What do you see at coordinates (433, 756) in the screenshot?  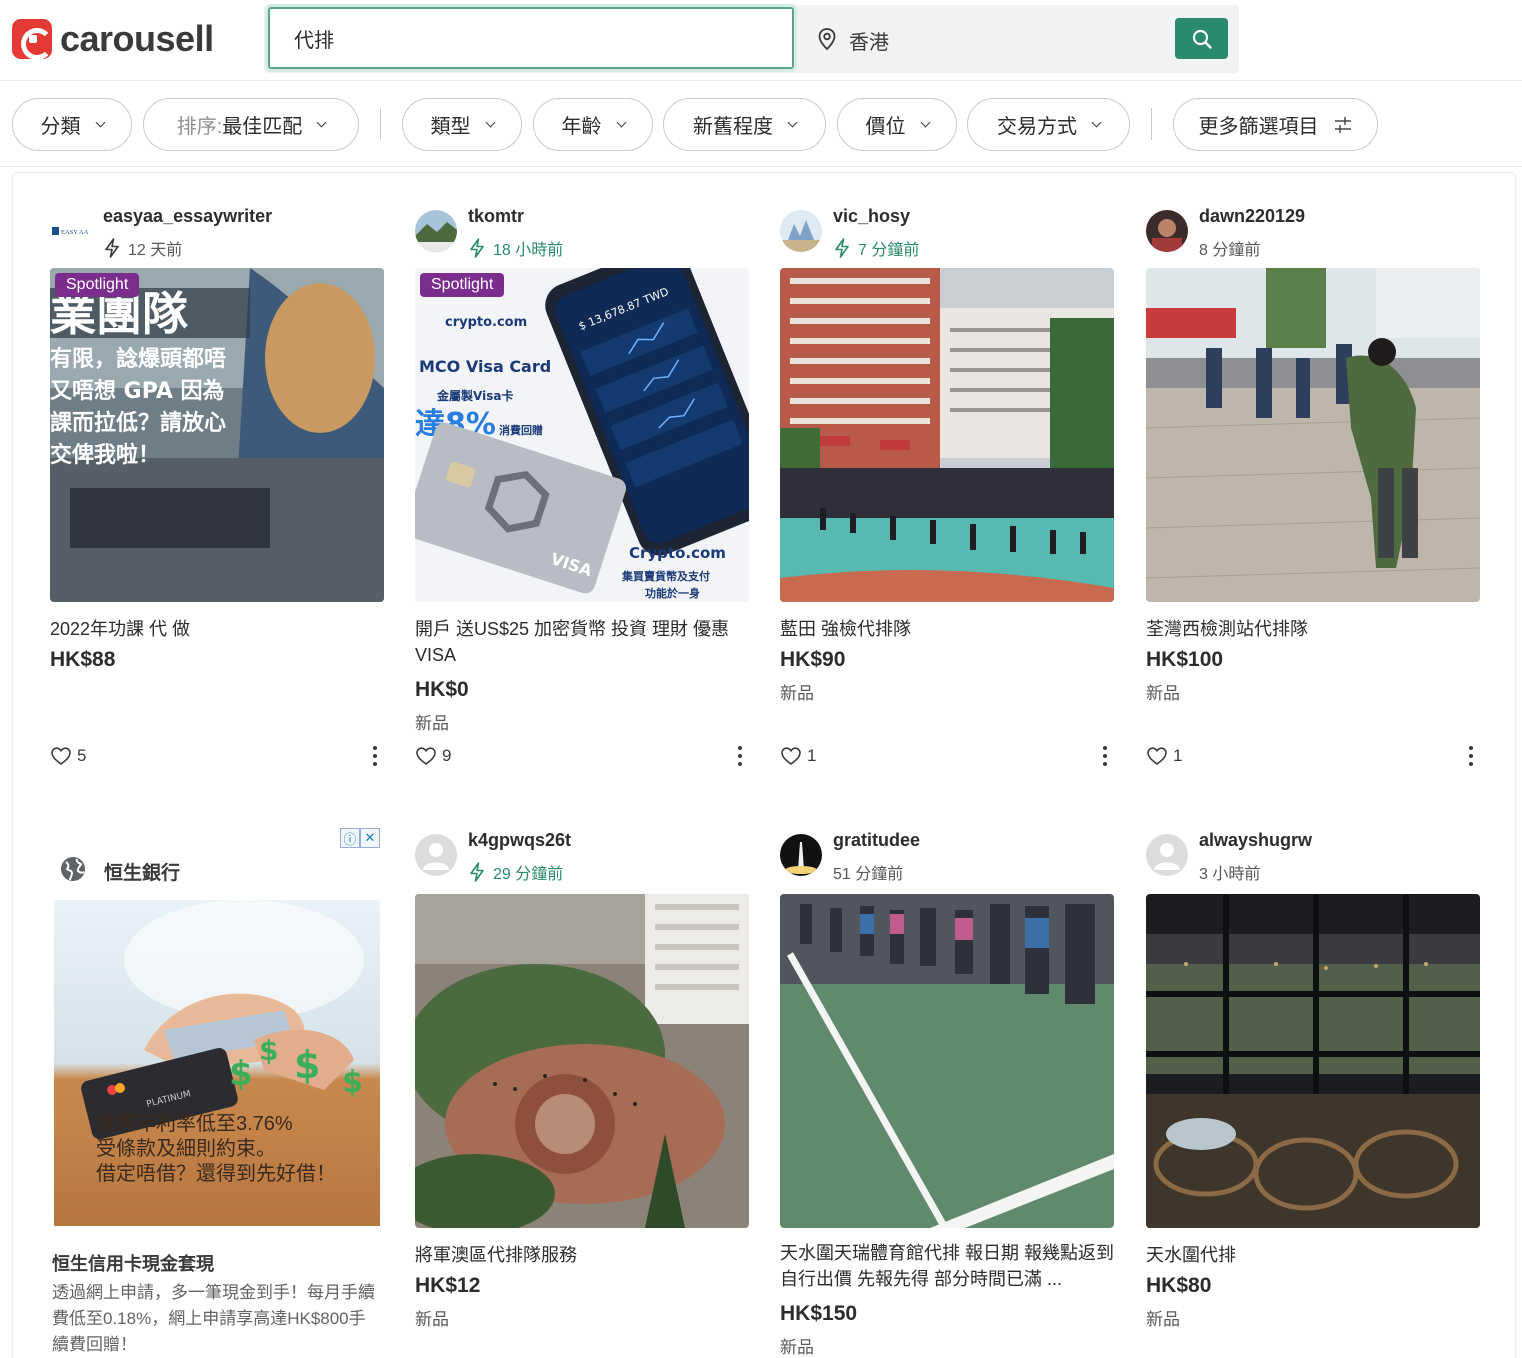 I see `like-button: 9` at bounding box center [433, 756].